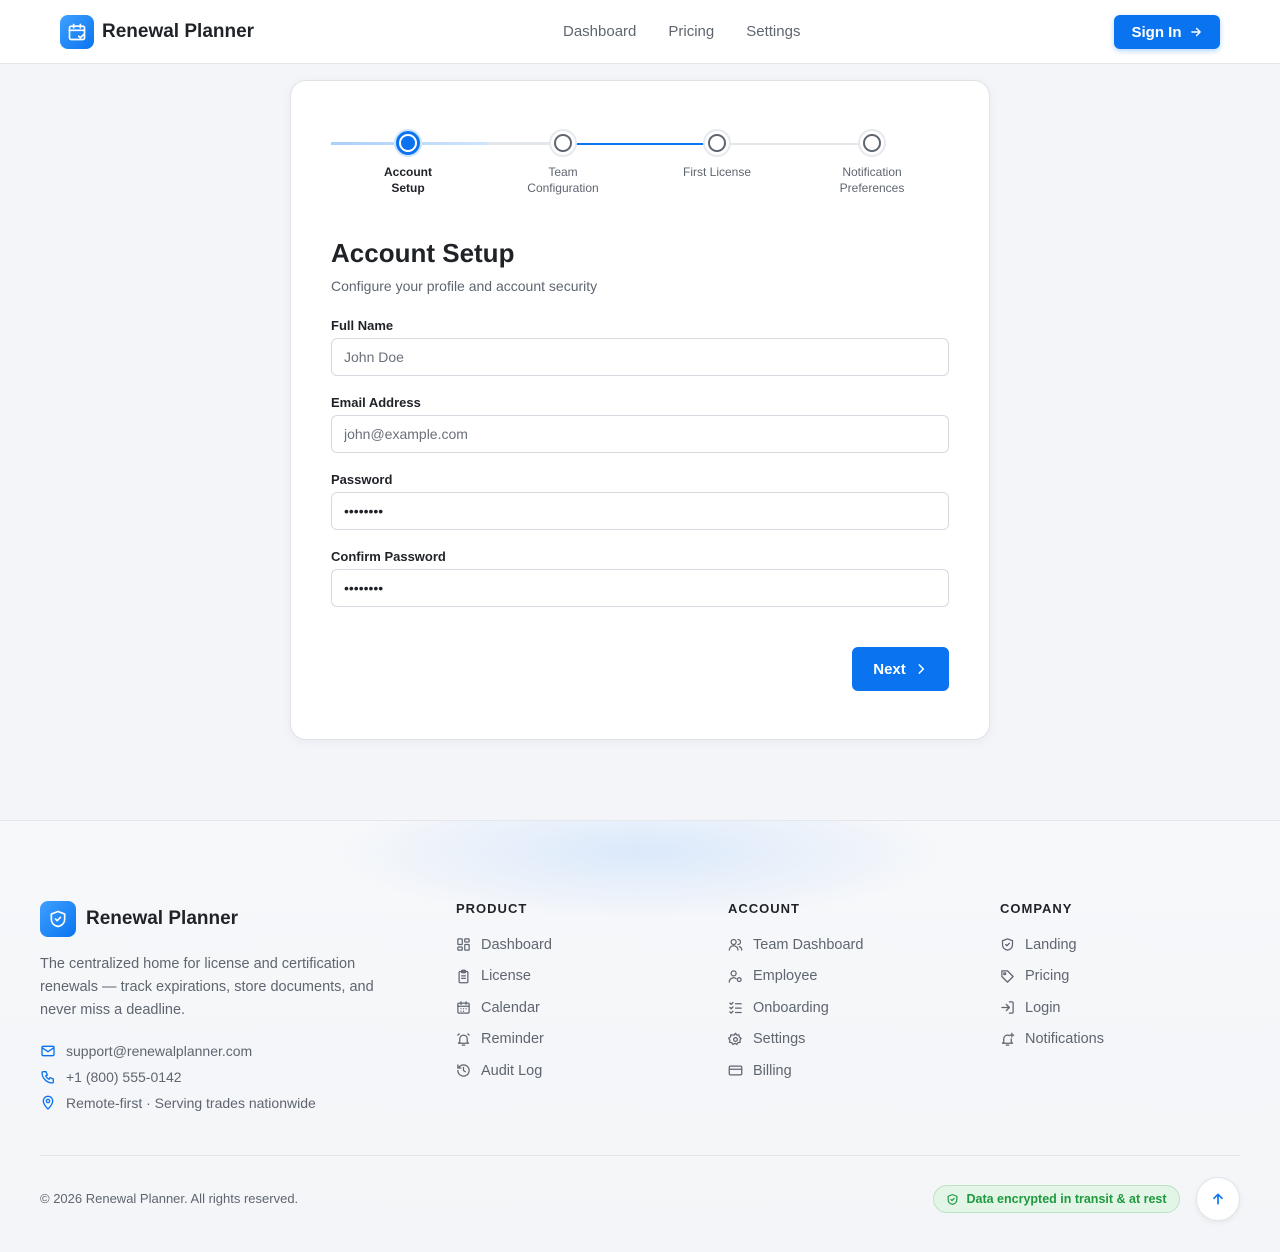 The height and width of the screenshot is (1252, 1280). Describe the element at coordinates (563, 162) in the screenshot. I see `step-team-configuration: Team Configuration` at that location.